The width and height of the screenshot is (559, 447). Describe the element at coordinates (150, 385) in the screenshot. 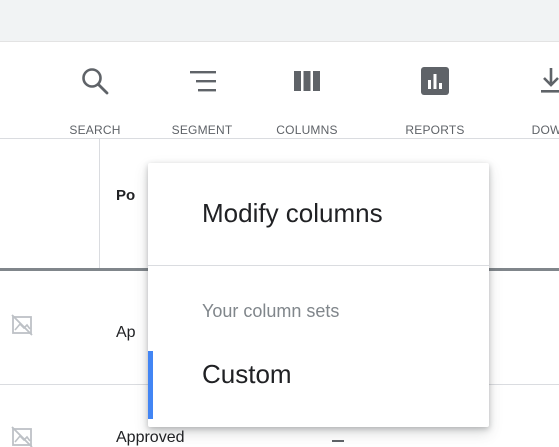

I see `selected-indicator` at that location.